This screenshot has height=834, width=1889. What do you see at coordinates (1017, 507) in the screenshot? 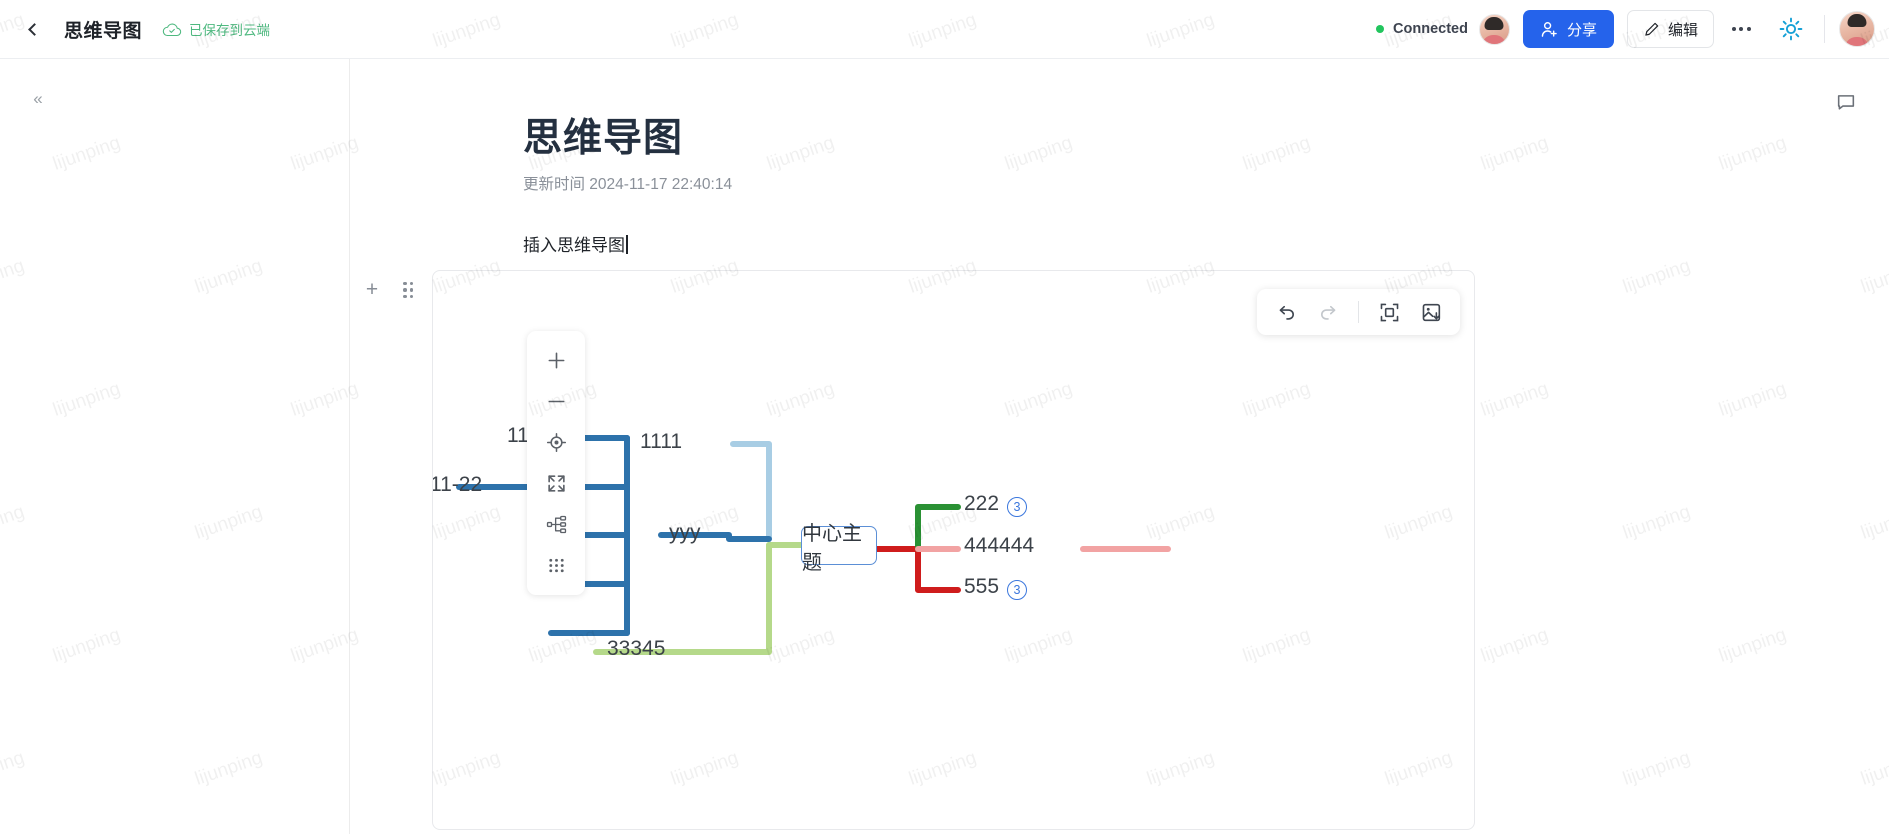
I see `mindmap-badge-222: 3` at bounding box center [1017, 507].